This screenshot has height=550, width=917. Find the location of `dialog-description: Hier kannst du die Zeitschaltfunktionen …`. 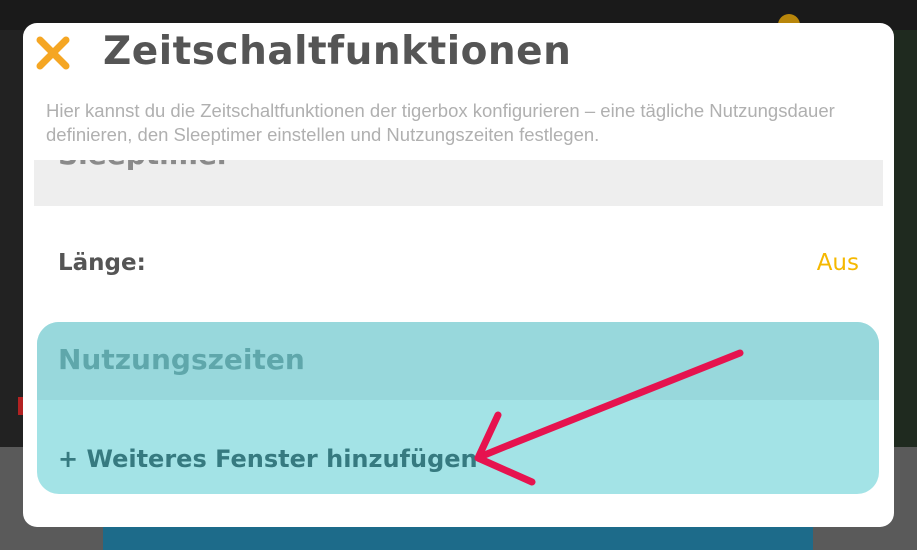

dialog-description: Hier kannst du die Zeitschaltfunktionen … is located at coordinates (440, 122).